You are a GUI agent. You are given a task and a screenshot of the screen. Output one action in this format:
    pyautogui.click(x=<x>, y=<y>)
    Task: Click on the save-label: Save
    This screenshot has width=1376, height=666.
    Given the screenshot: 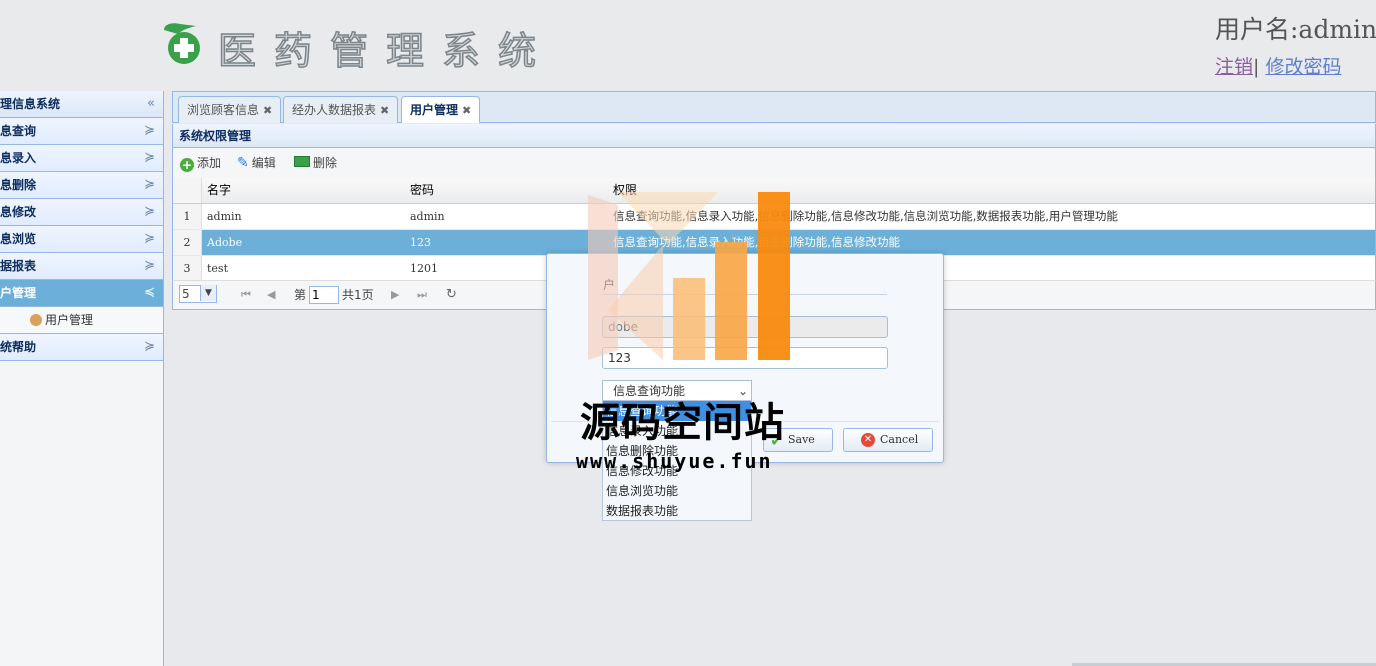 What is the action you would take?
    pyautogui.click(x=801, y=439)
    